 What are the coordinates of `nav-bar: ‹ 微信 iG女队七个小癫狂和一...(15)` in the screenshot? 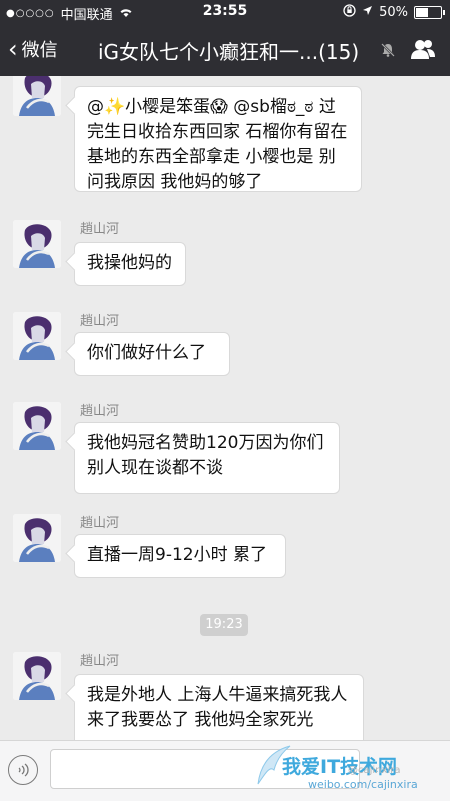 It's located at (225, 50).